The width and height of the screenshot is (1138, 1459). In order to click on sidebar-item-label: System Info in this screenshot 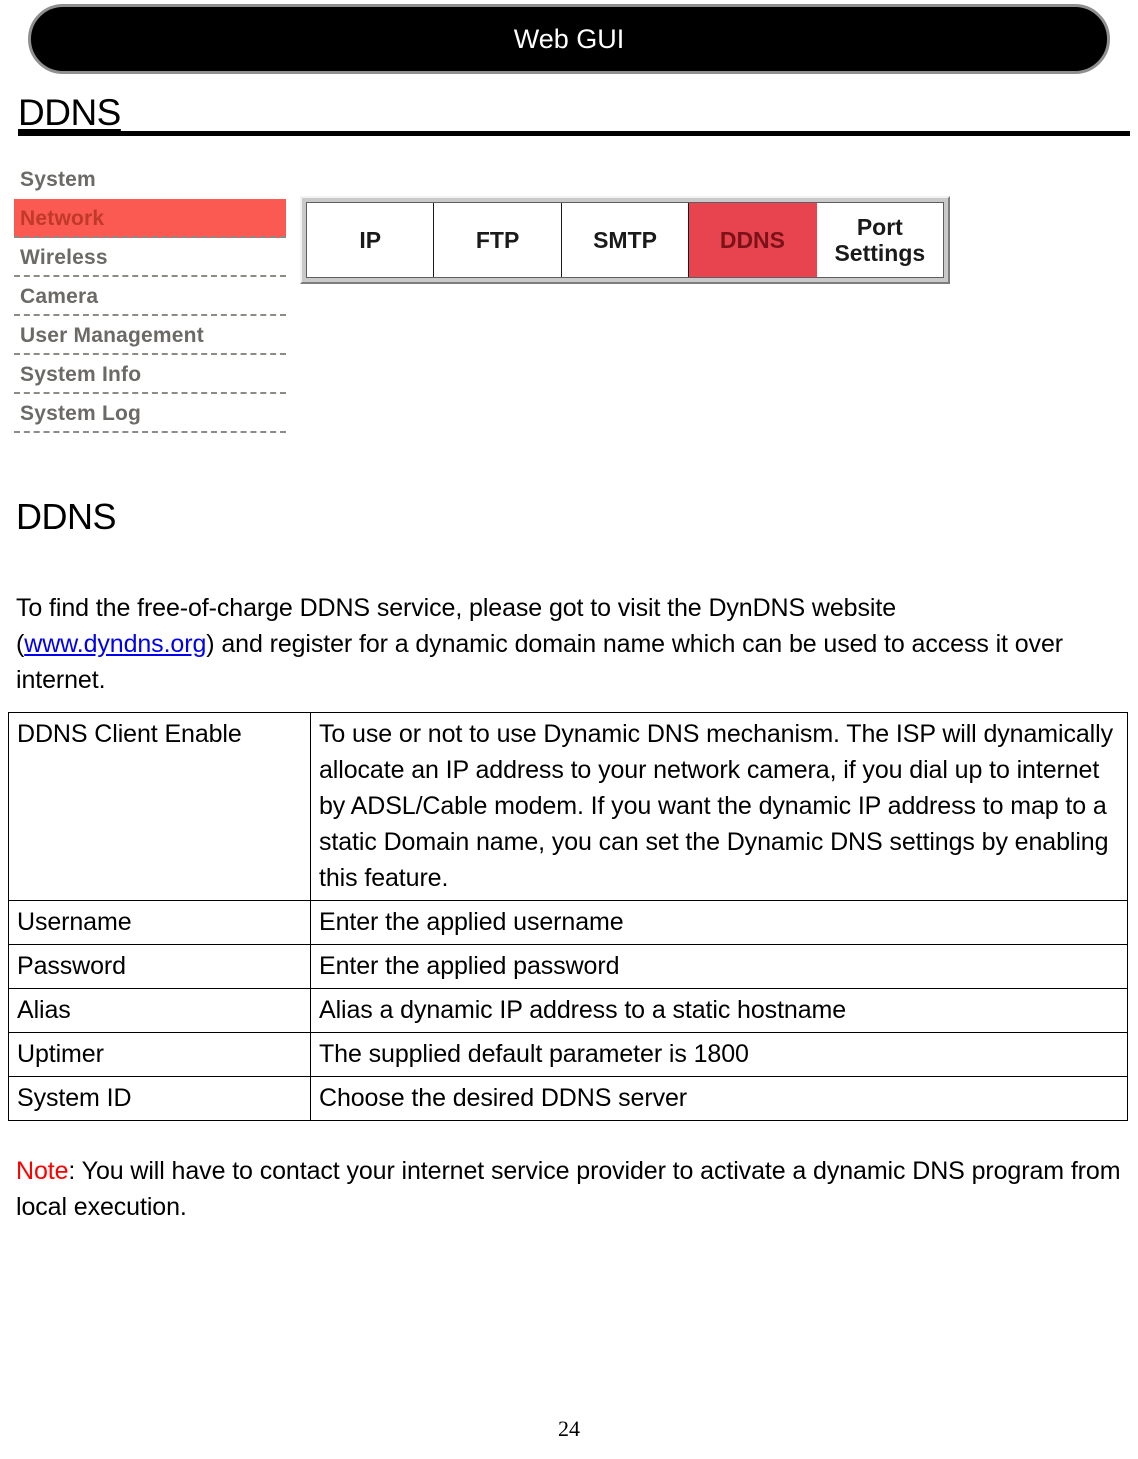, I will do `click(81, 374)`.